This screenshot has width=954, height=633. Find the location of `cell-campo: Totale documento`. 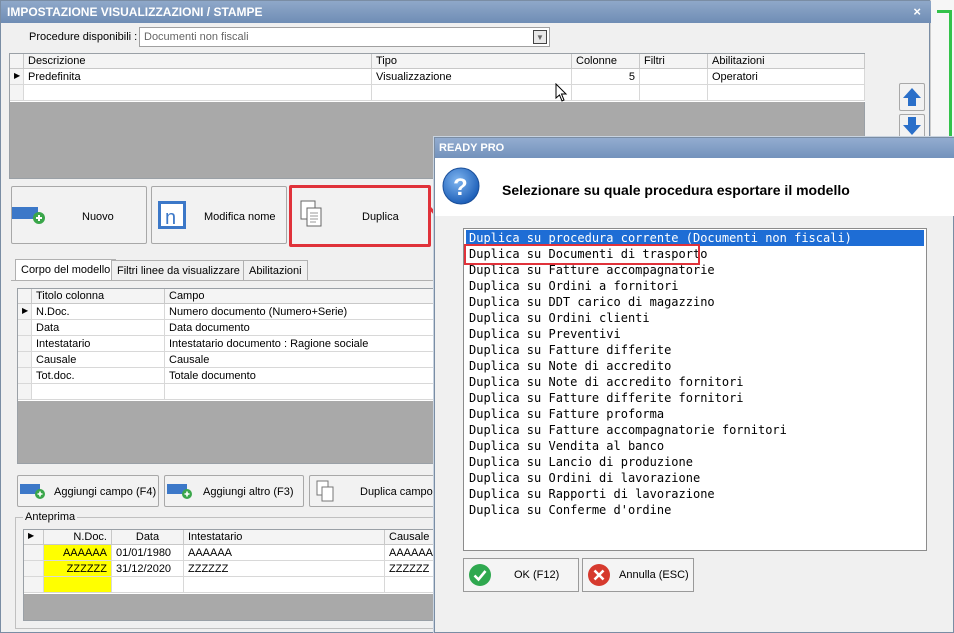

cell-campo: Totale documento is located at coordinates (301, 376).